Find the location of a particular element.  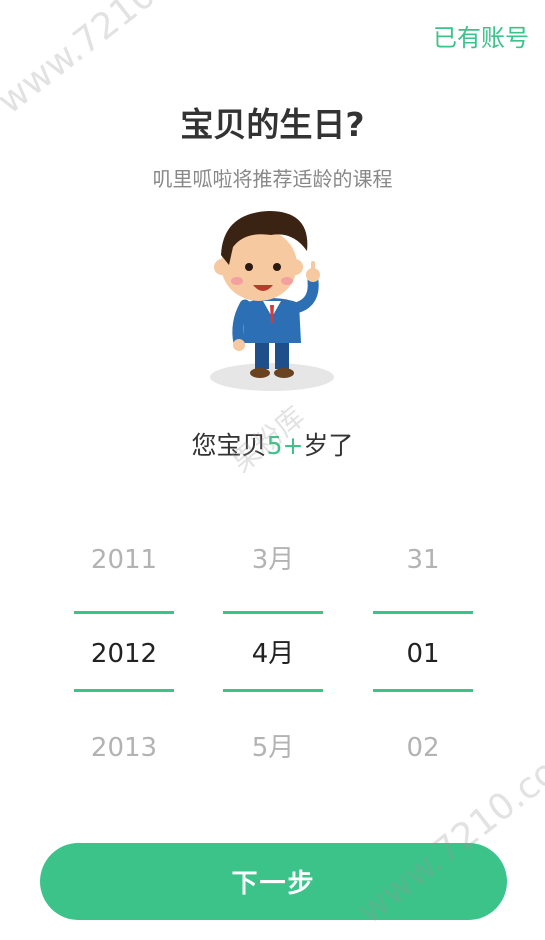

year-picker: 2011 2012 2013 is located at coordinates (124, 671).